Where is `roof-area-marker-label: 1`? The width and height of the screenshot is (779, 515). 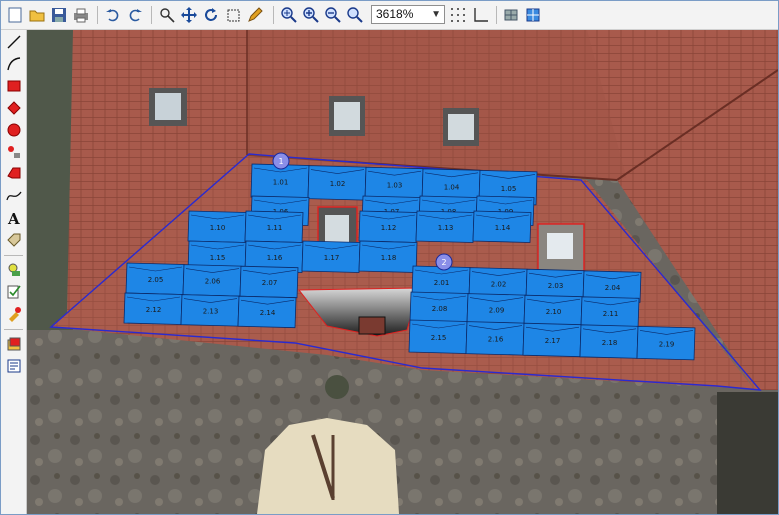
roof-area-marker-label: 1 is located at coordinates (280, 161).